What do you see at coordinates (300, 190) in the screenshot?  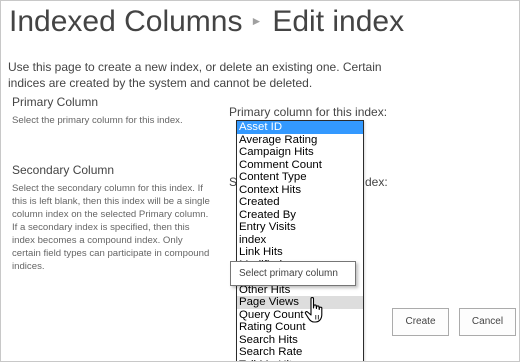 I see `listbox-option: Context Hits` at bounding box center [300, 190].